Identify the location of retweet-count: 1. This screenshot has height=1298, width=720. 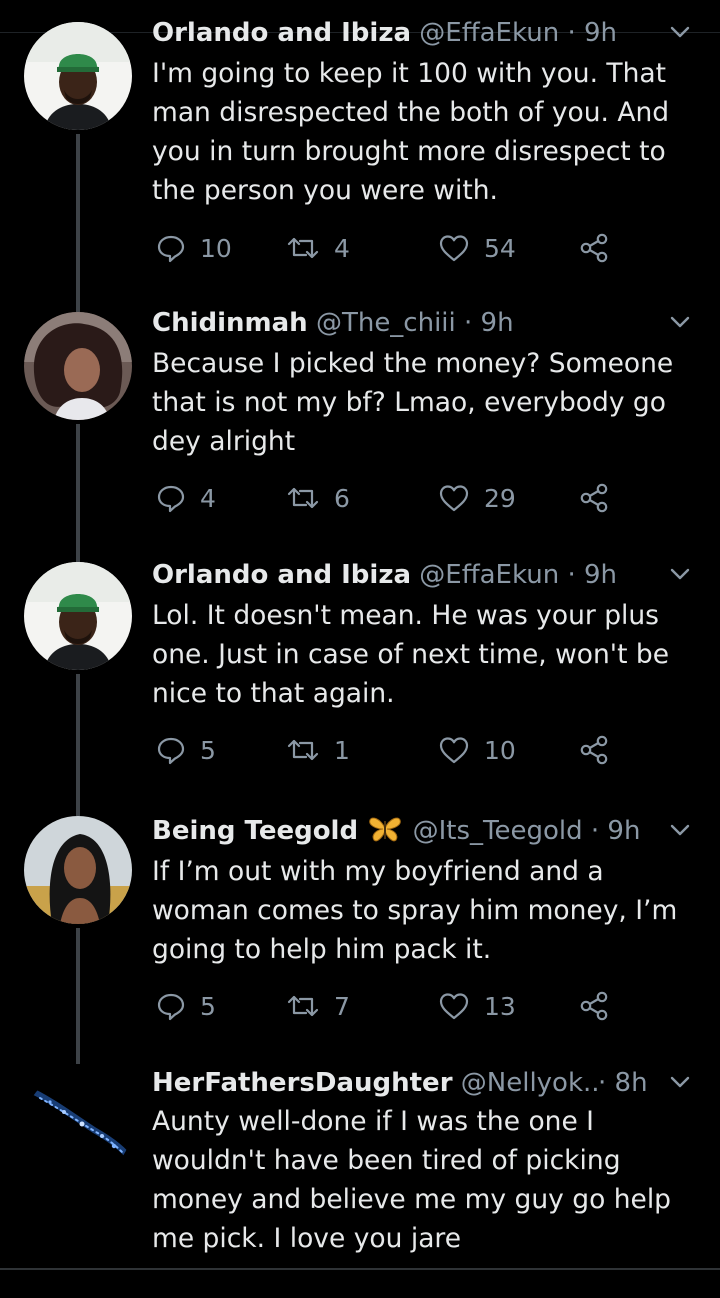
(342, 750).